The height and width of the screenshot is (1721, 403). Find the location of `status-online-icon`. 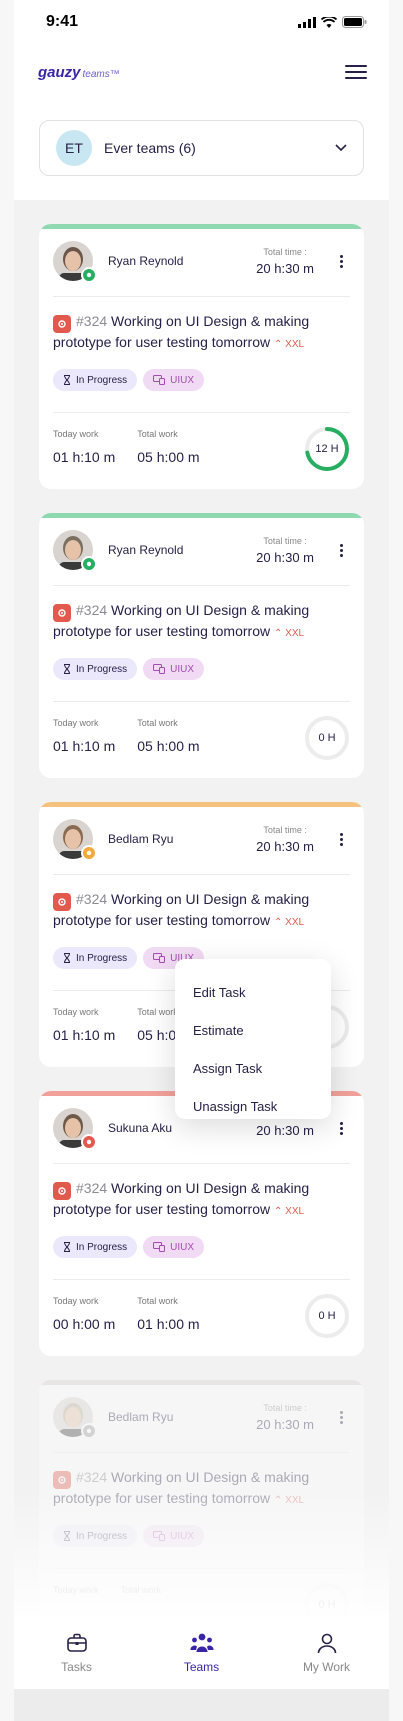

status-online-icon is located at coordinates (89, 564).